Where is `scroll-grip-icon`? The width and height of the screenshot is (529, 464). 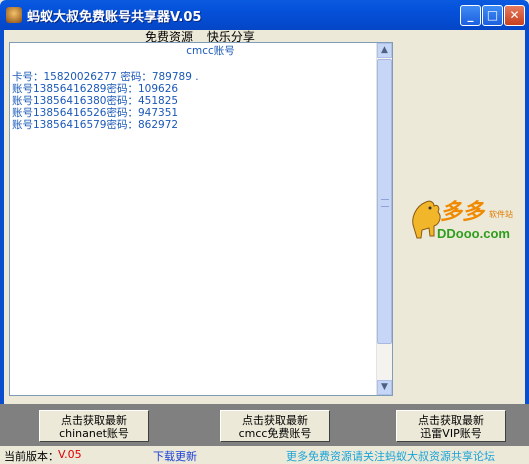 scroll-grip-icon is located at coordinates (385, 203).